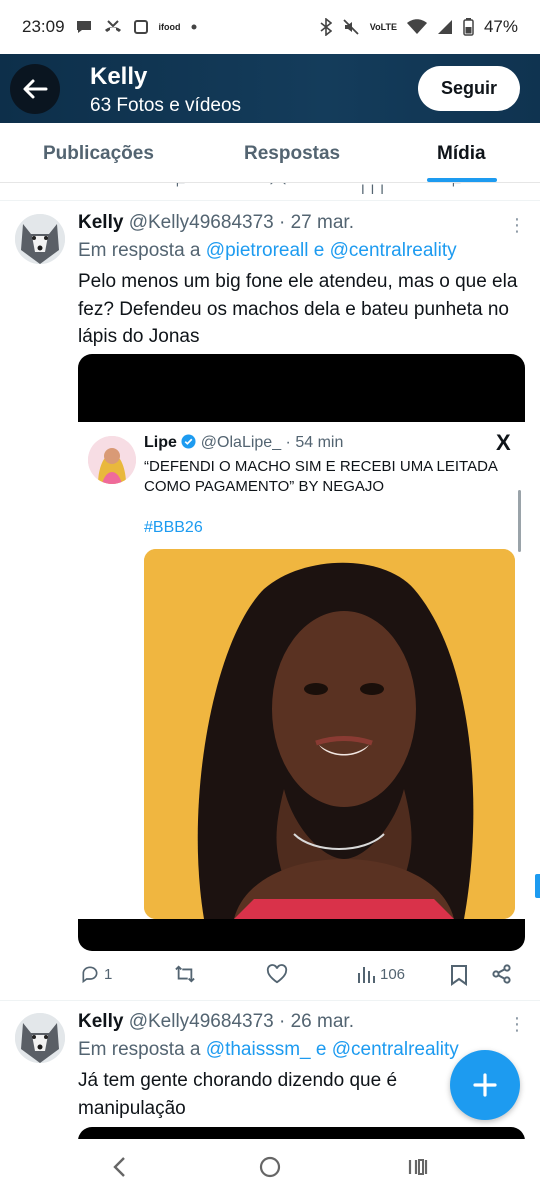 The height and width of the screenshot is (1199, 540). I want to click on bluetooth-icon, so click(326, 27).